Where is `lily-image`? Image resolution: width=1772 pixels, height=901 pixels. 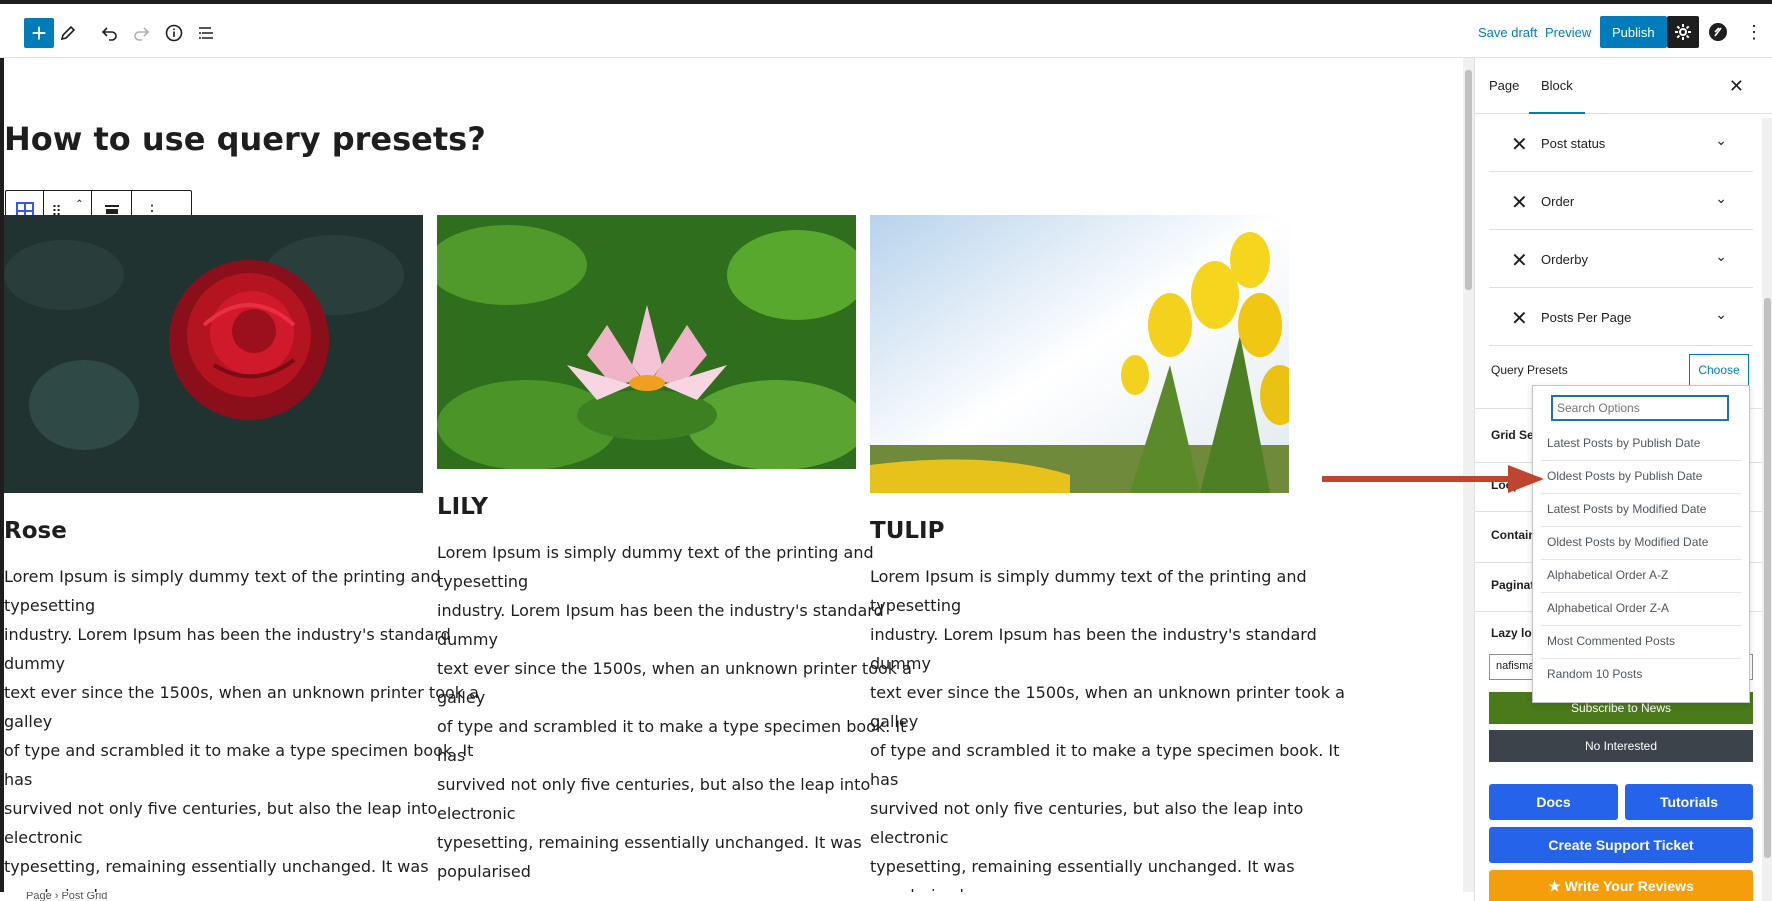 lily-image is located at coordinates (646, 342).